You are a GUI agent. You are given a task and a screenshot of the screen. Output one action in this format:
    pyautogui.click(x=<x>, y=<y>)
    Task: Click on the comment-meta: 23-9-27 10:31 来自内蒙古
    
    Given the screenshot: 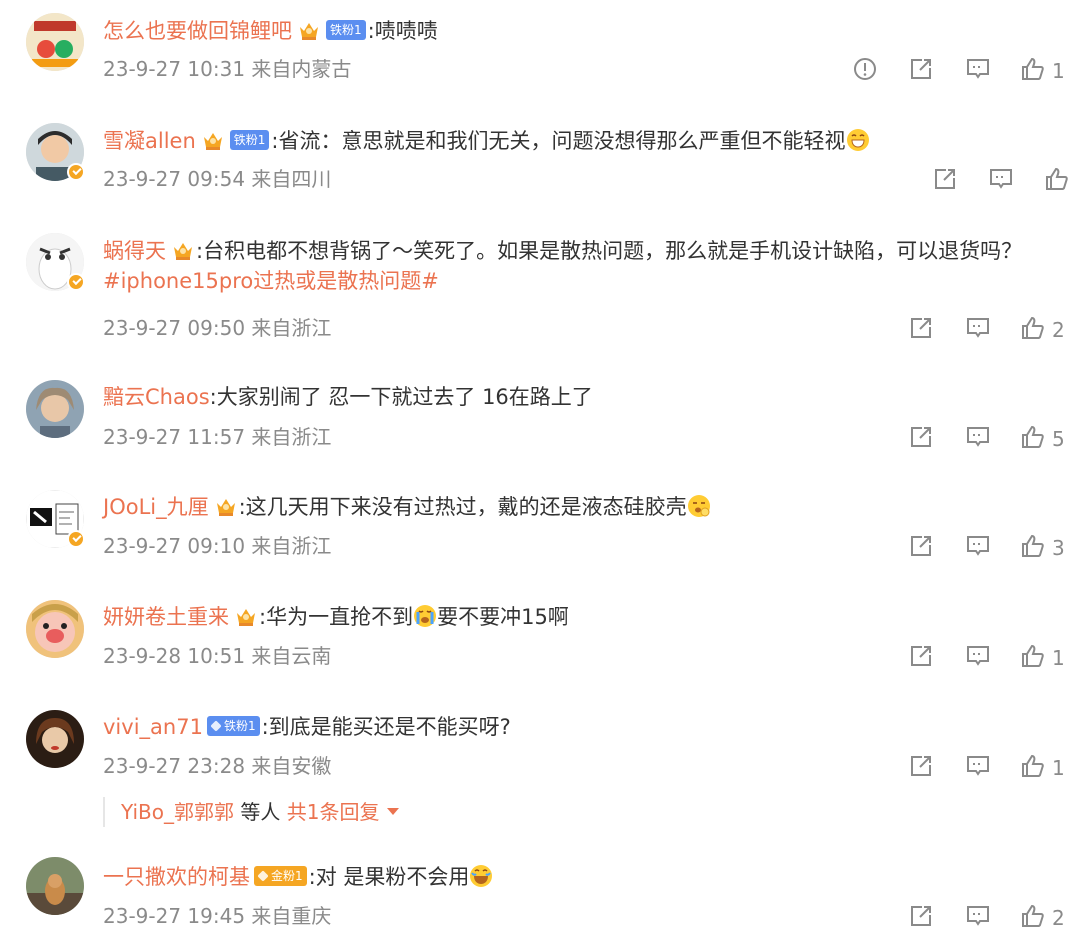 What is the action you would take?
    pyautogui.click(x=227, y=69)
    